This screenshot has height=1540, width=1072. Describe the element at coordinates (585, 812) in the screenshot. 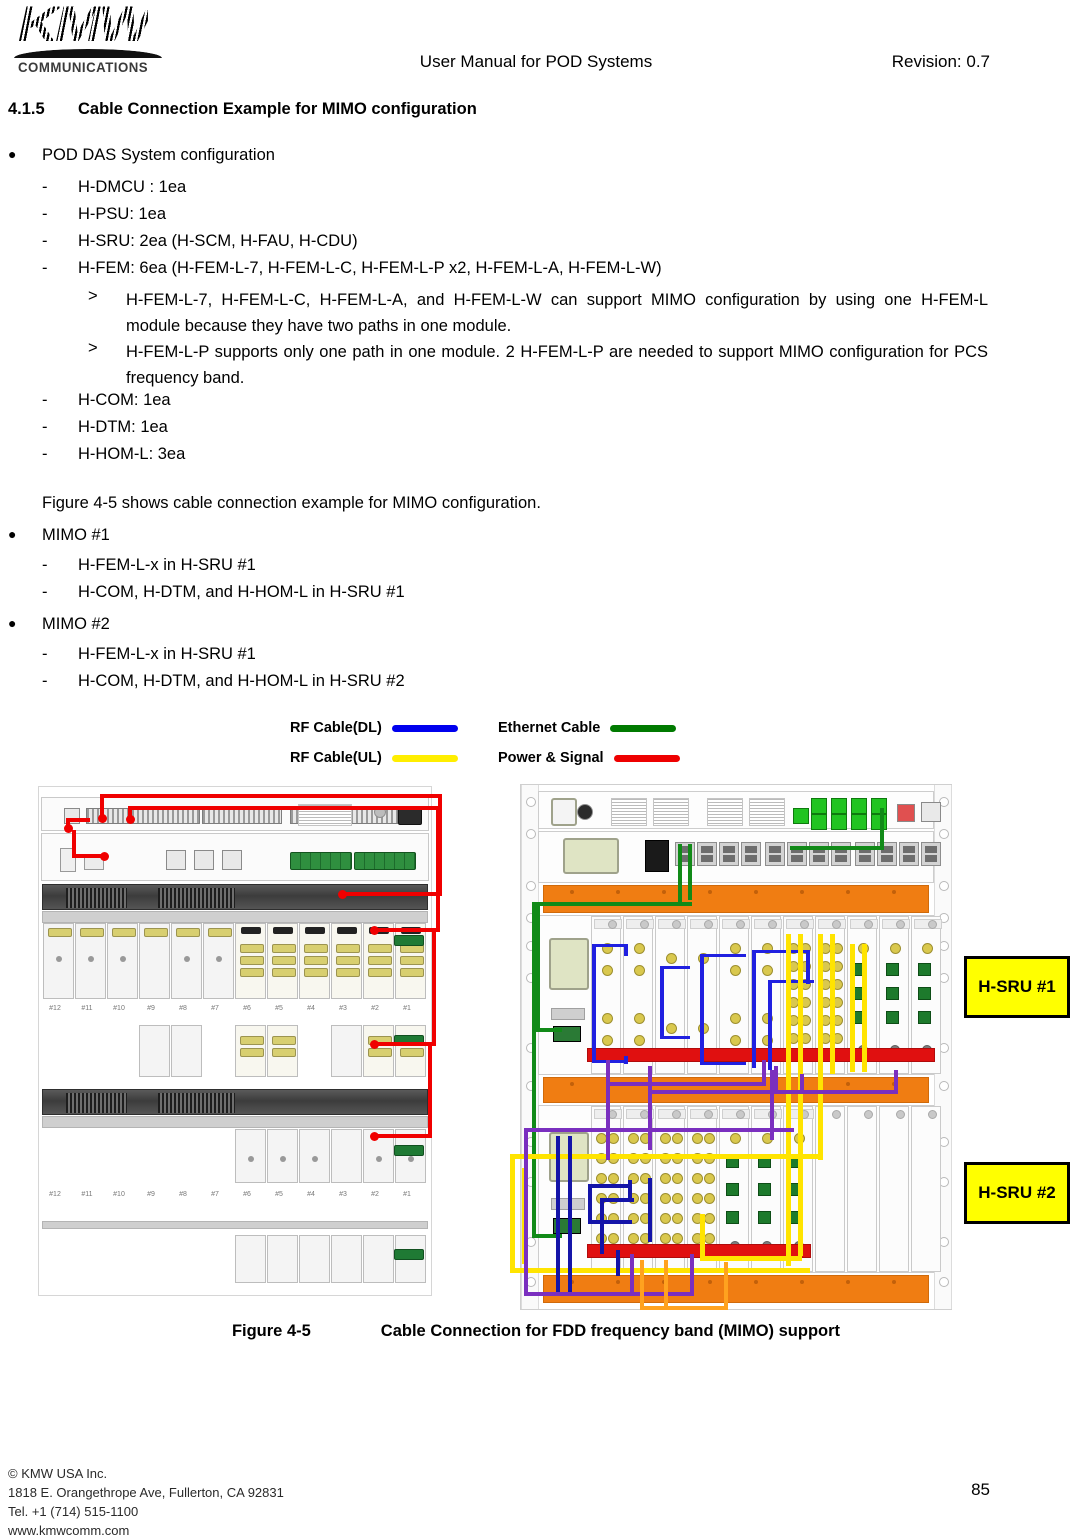

I see `top-unit-knob` at that location.